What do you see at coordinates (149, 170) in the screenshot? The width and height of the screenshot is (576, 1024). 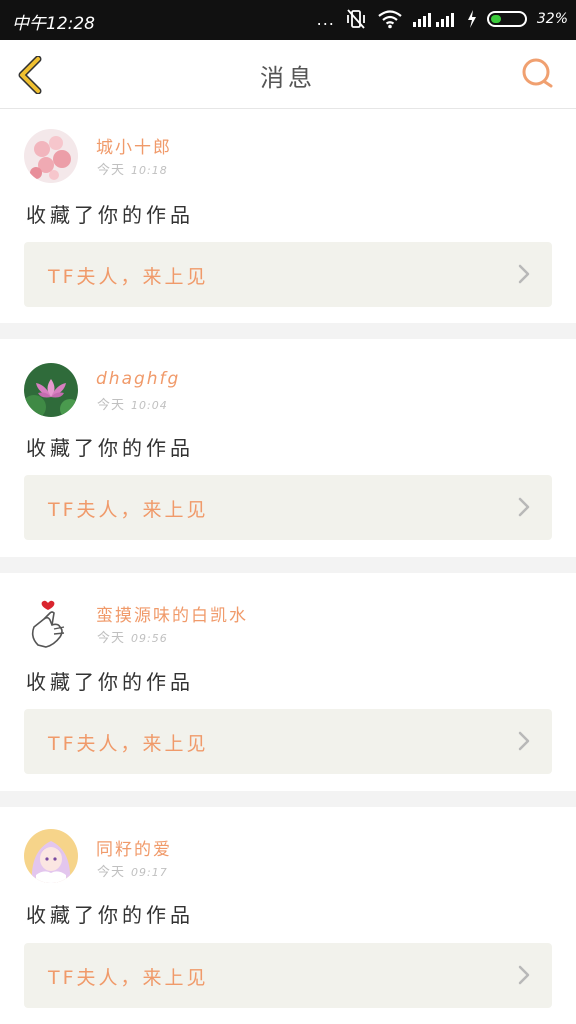 I see `message-clock: 10:18` at bounding box center [149, 170].